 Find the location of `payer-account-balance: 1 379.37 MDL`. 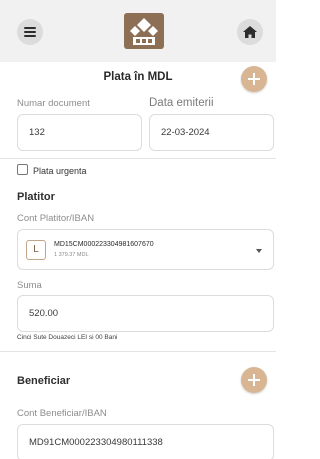

payer-account-balance: 1 379.37 MDL is located at coordinates (71, 255).